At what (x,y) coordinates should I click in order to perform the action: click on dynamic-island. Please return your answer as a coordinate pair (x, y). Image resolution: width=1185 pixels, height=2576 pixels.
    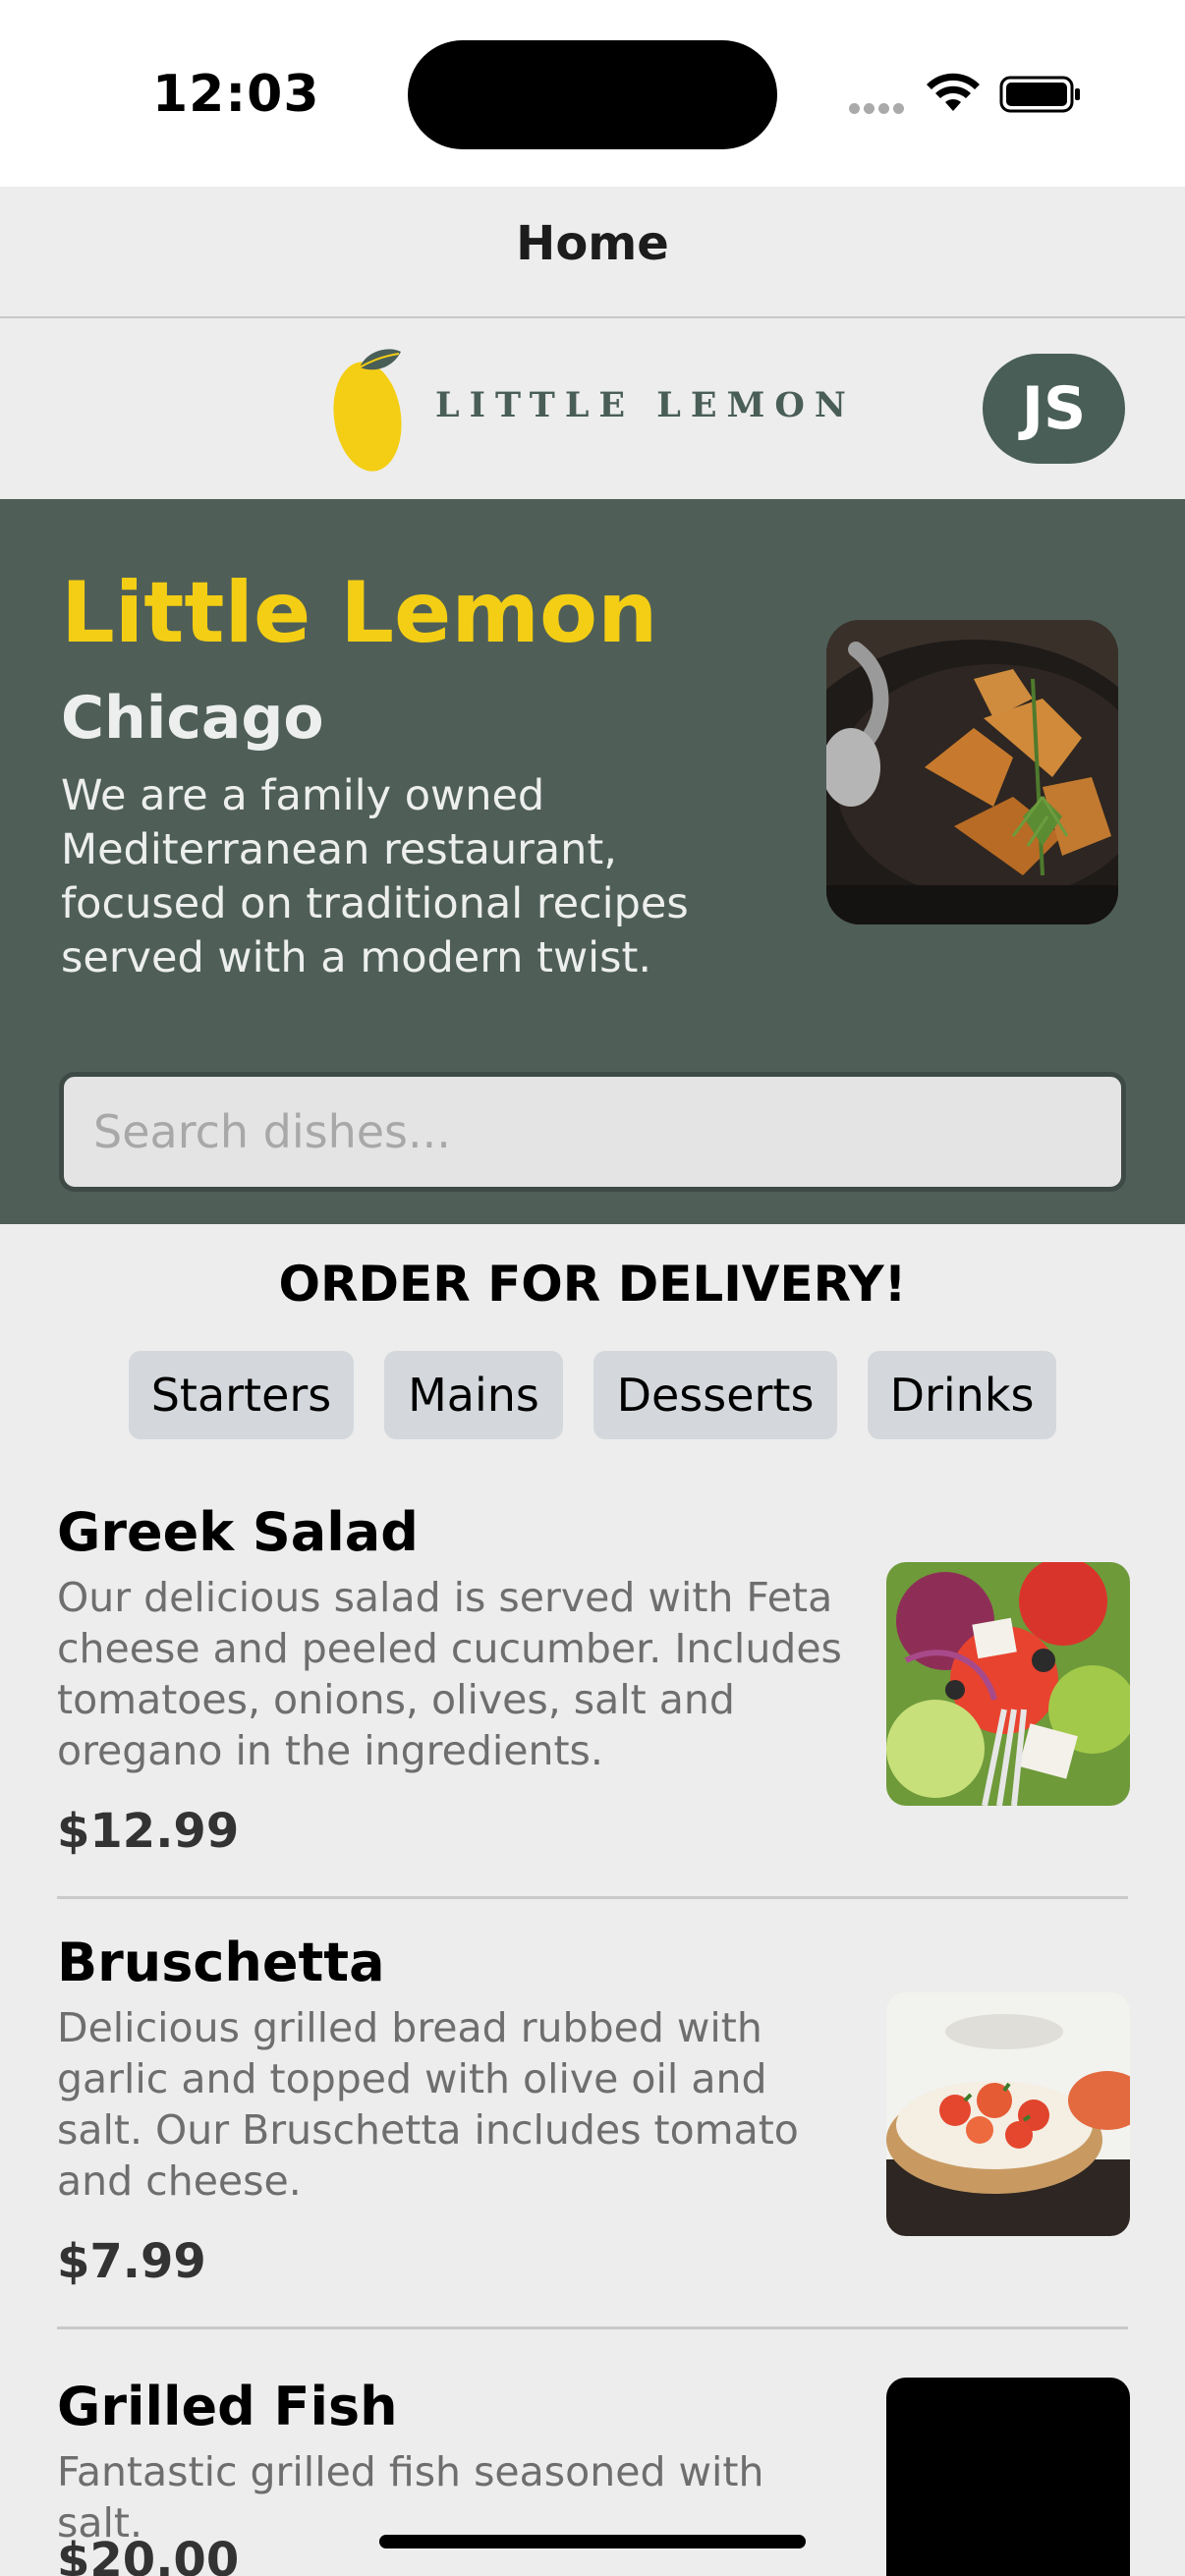
    Looking at the image, I should click on (592, 94).